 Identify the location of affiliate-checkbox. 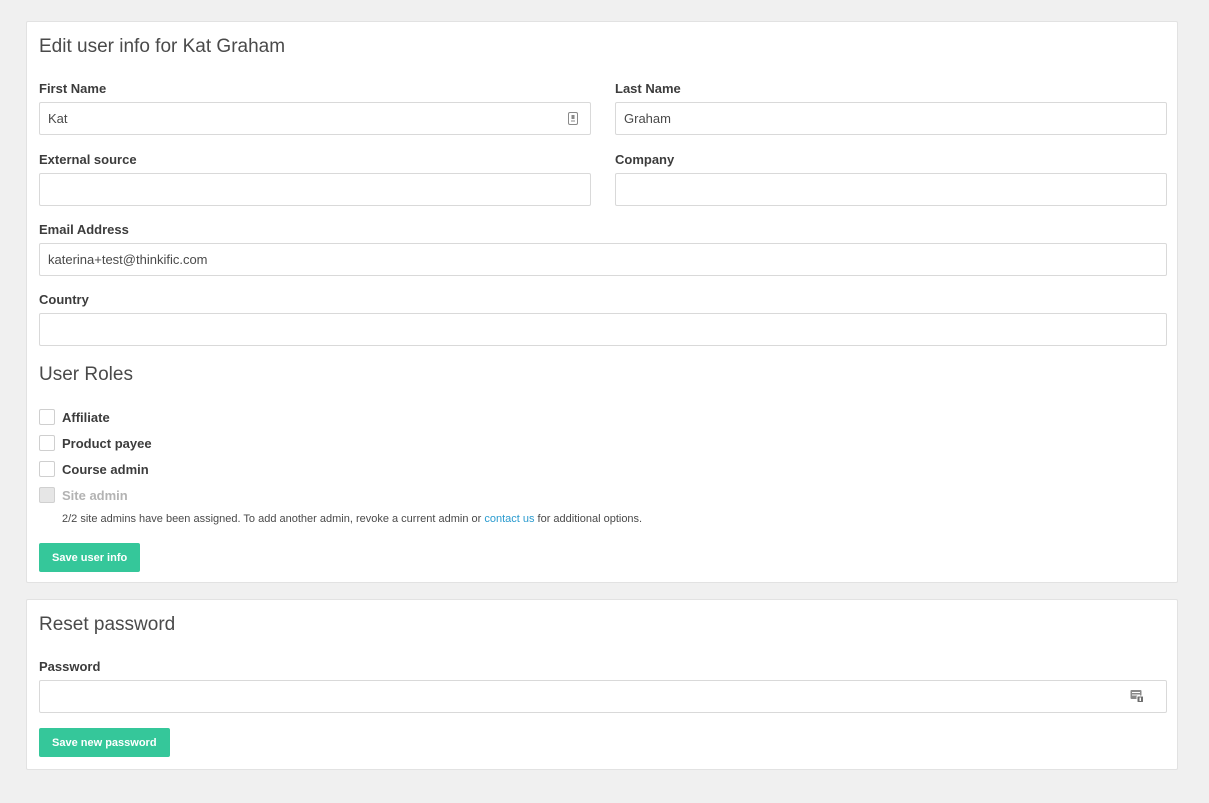
(47, 417).